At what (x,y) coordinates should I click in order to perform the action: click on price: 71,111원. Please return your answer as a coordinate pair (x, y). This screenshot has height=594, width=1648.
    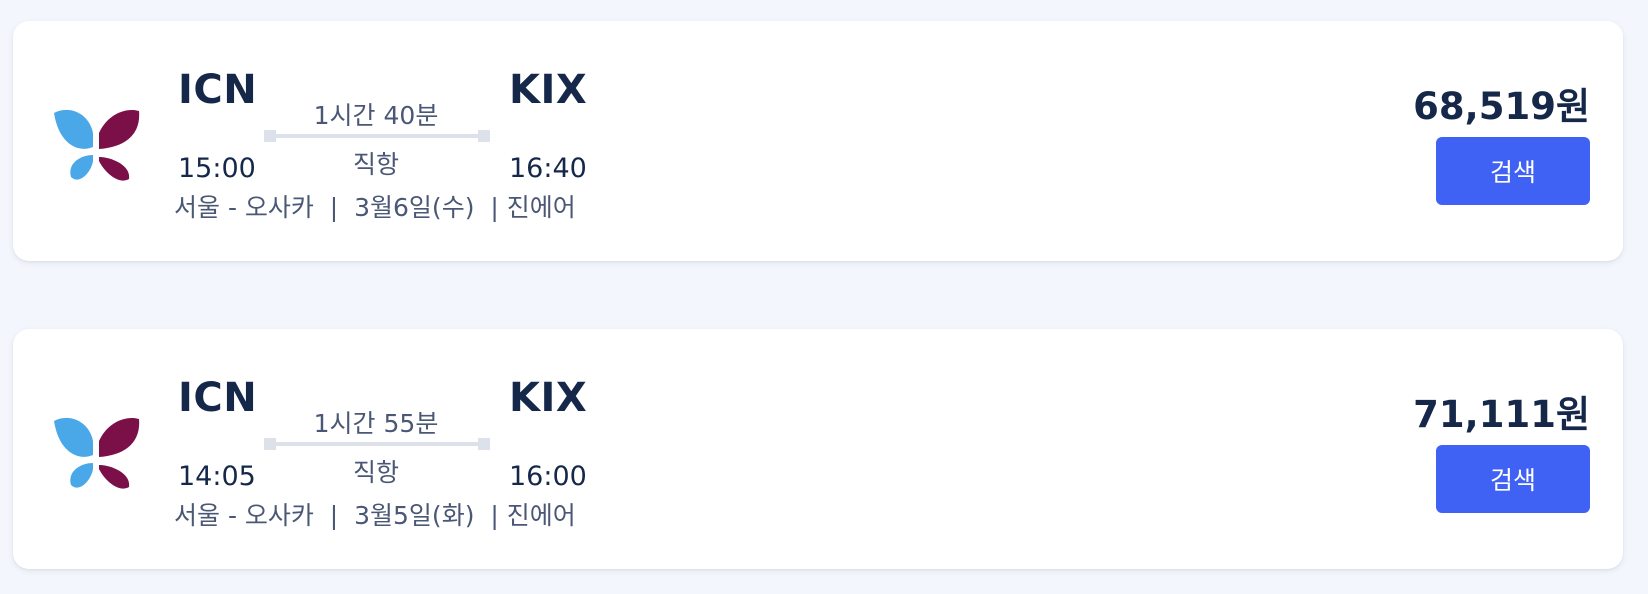
    Looking at the image, I should click on (1501, 414).